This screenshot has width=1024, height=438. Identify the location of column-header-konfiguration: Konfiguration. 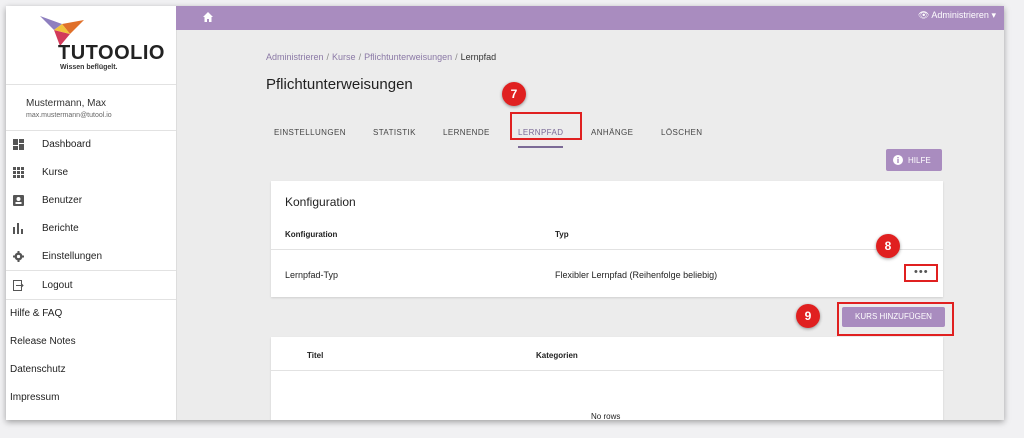
(311, 234).